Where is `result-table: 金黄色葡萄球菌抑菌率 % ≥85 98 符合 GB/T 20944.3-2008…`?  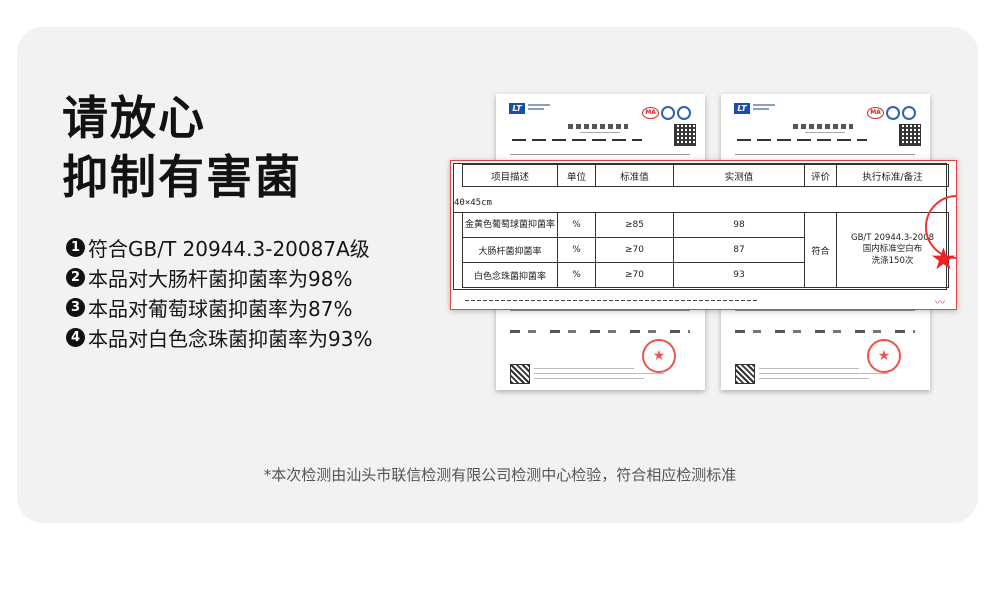 result-table: 金黄色葡萄球菌抑菌率 % ≥85 98 符合 GB/T 20944.3-2008… is located at coordinates (705, 250).